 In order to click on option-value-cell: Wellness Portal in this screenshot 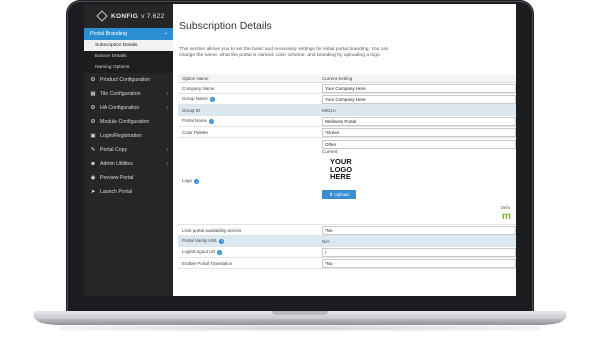, I will do `click(417, 121)`.